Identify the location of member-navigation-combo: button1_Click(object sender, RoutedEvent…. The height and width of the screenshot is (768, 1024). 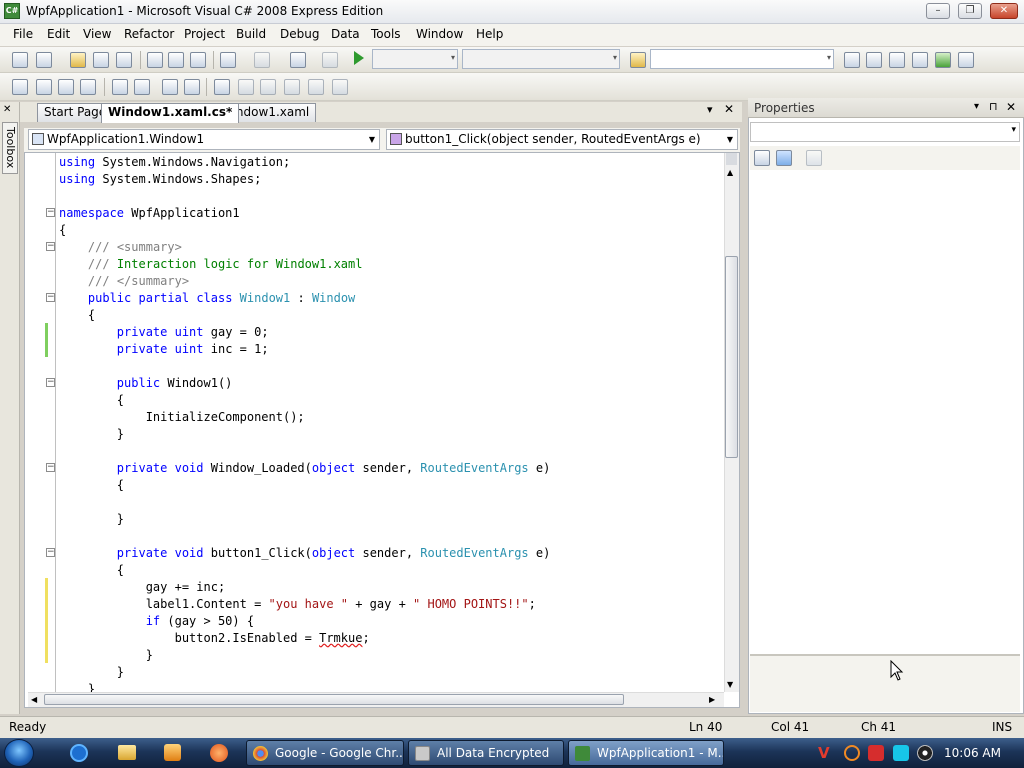
(562, 139).